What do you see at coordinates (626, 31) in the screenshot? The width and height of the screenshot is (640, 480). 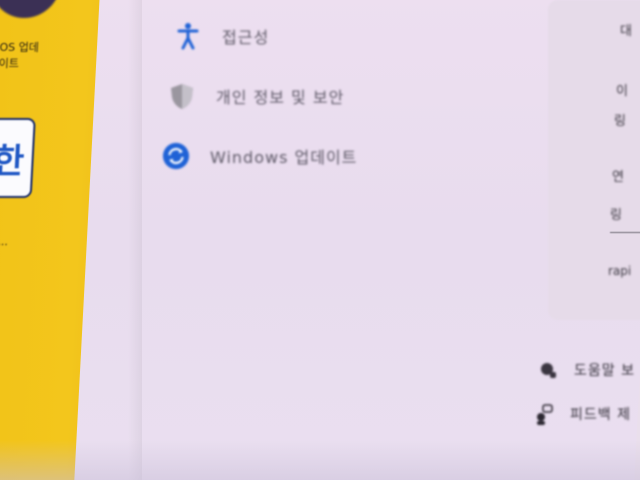 I see `right-text-1: 대` at bounding box center [626, 31].